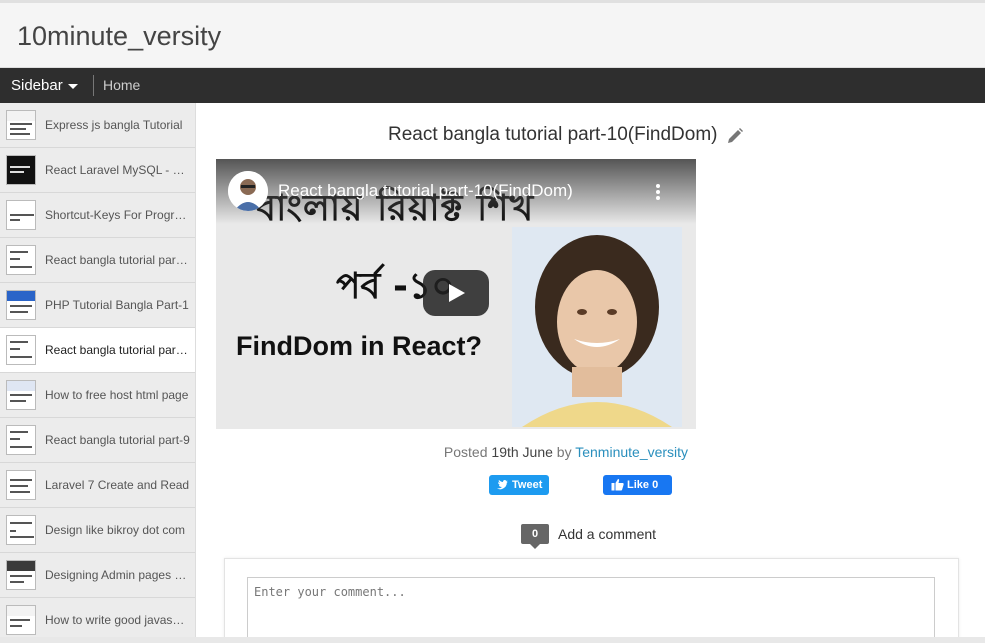 Image resolution: width=985 pixels, height=643 pixels. I want to click on comment-input, so click(591, 609).